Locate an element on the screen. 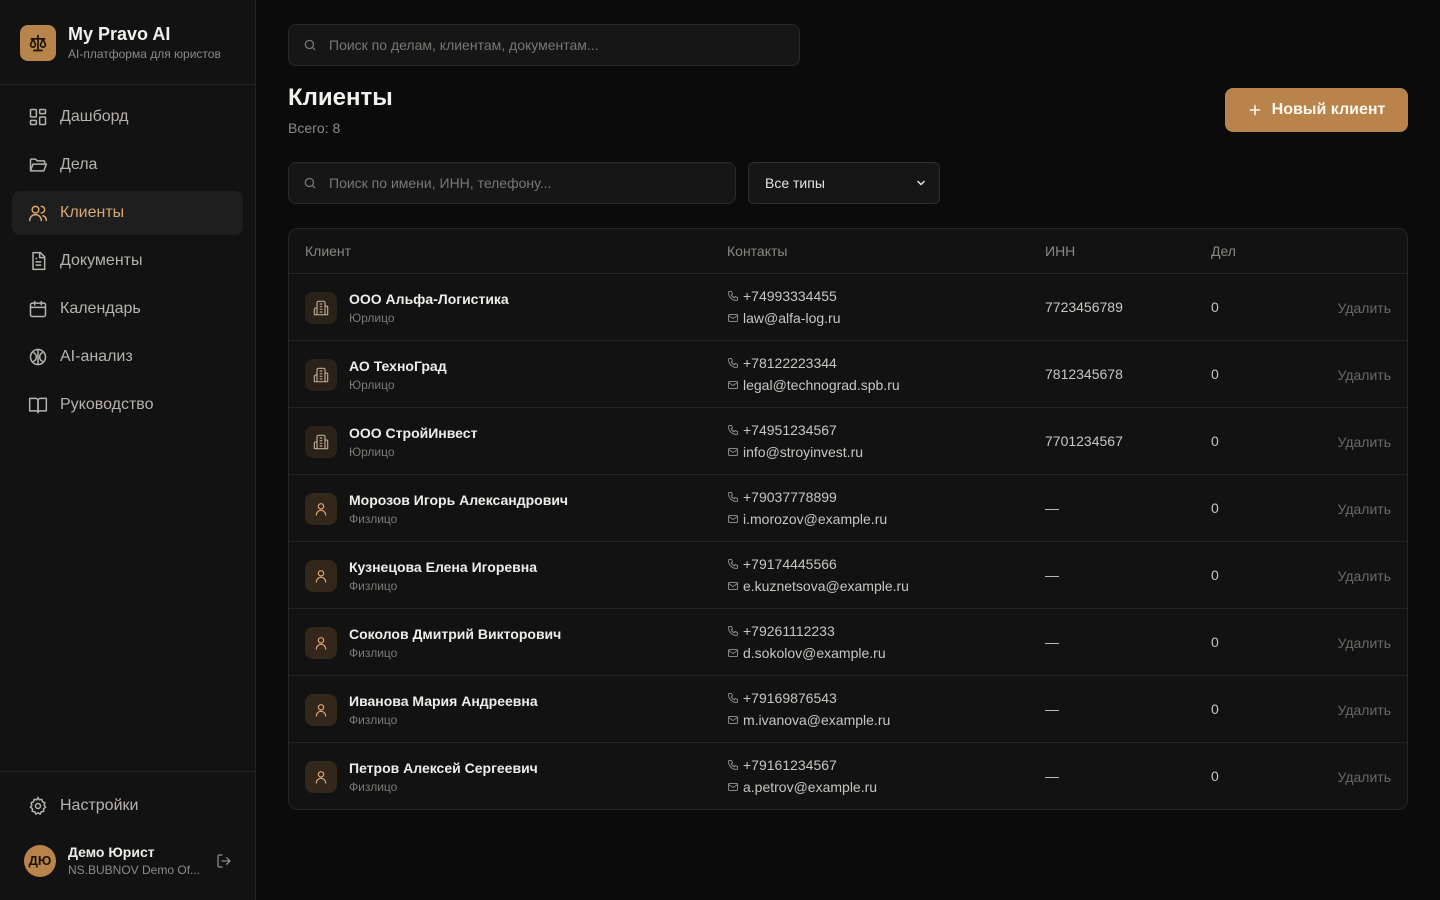 The image size is (1440, 900). book-icon is located at coordinates (38, 405).